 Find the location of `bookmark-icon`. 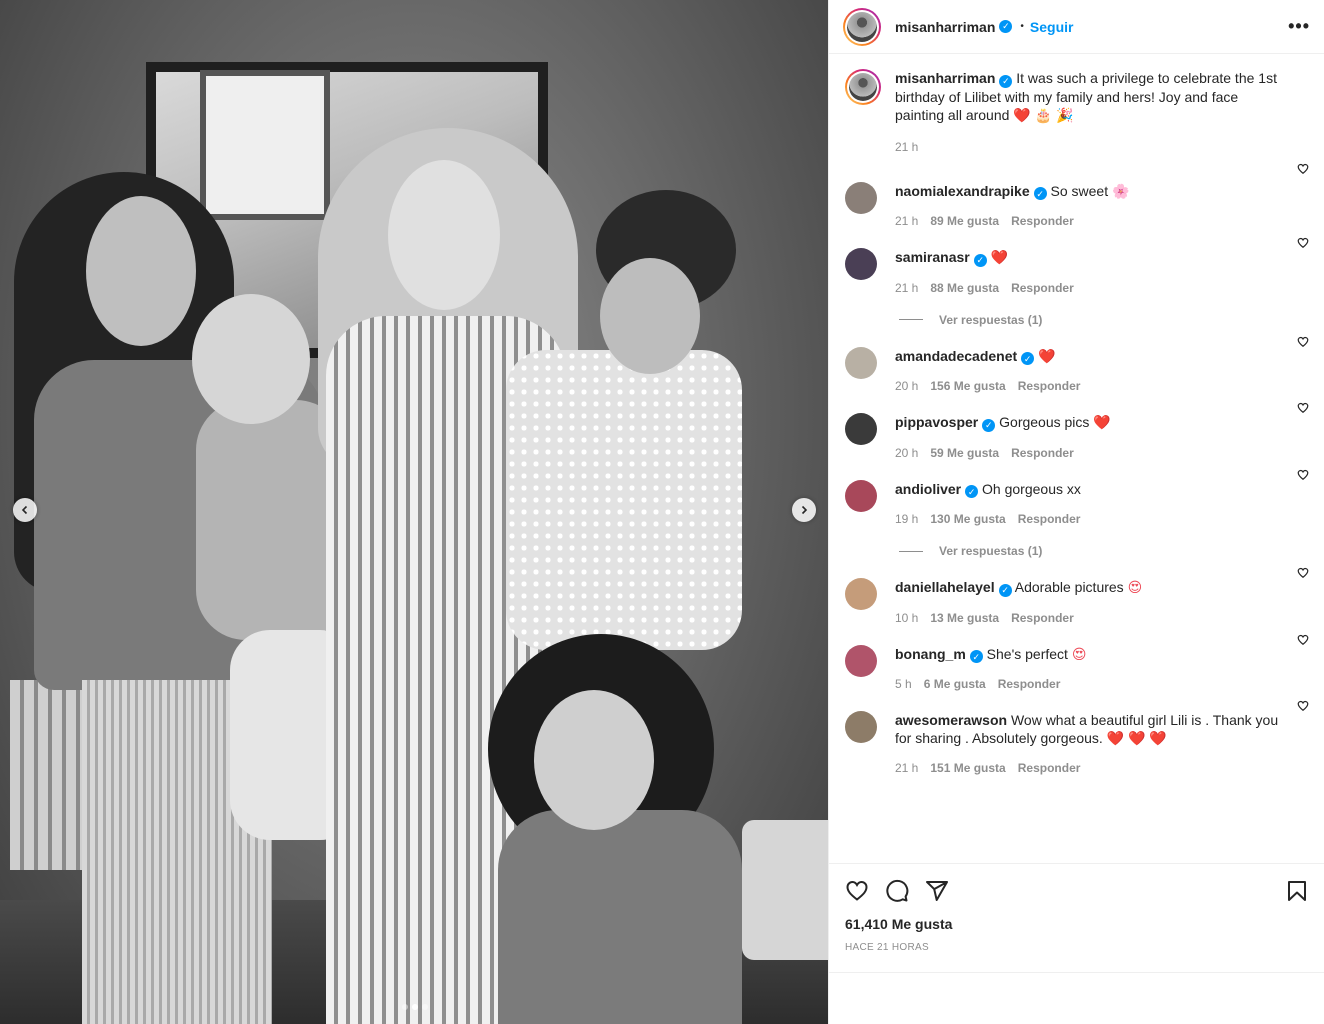

bookmark-icon is located at coordinates (1297, 891).